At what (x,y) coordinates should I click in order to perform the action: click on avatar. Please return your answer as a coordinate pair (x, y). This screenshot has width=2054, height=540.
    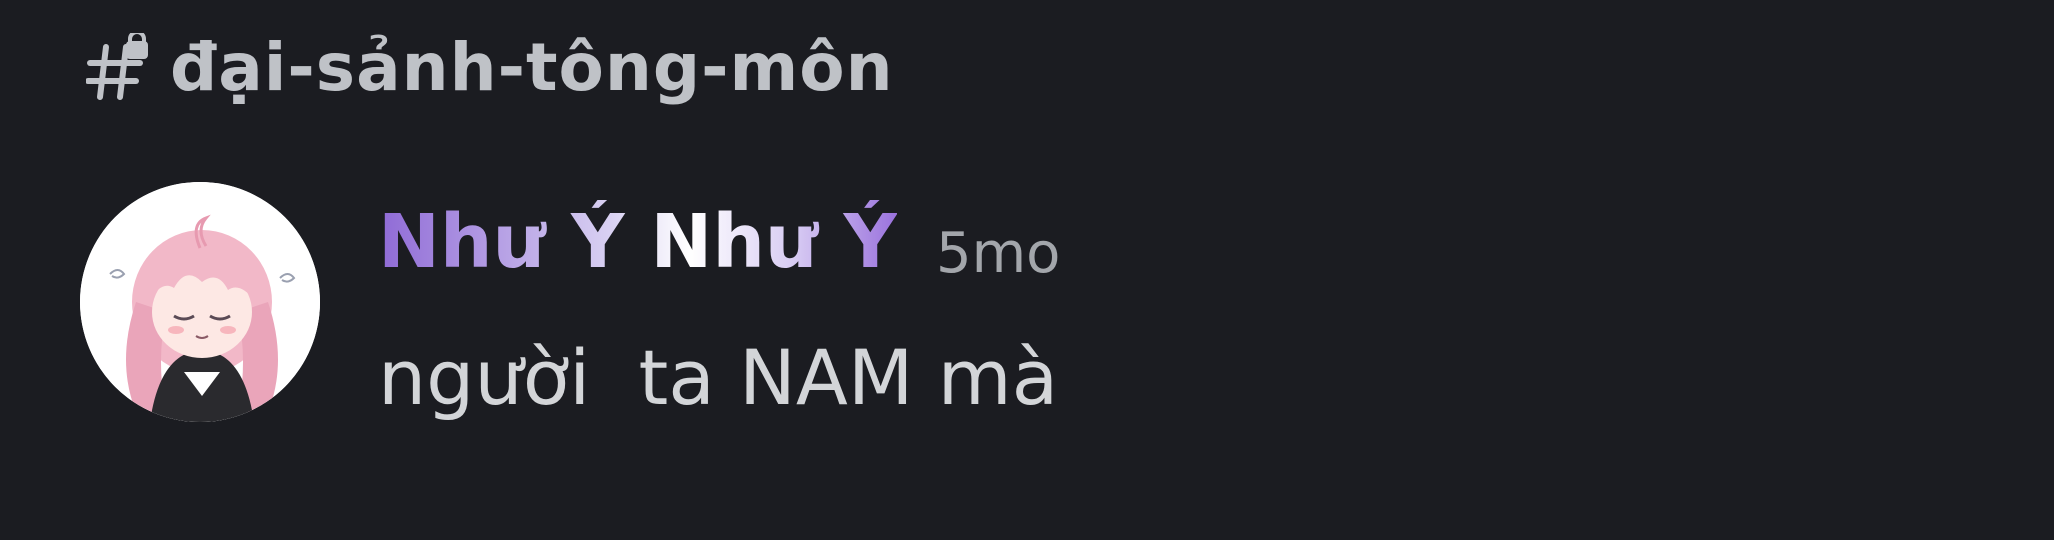
    Looking at the image, I should click on (200, 302).